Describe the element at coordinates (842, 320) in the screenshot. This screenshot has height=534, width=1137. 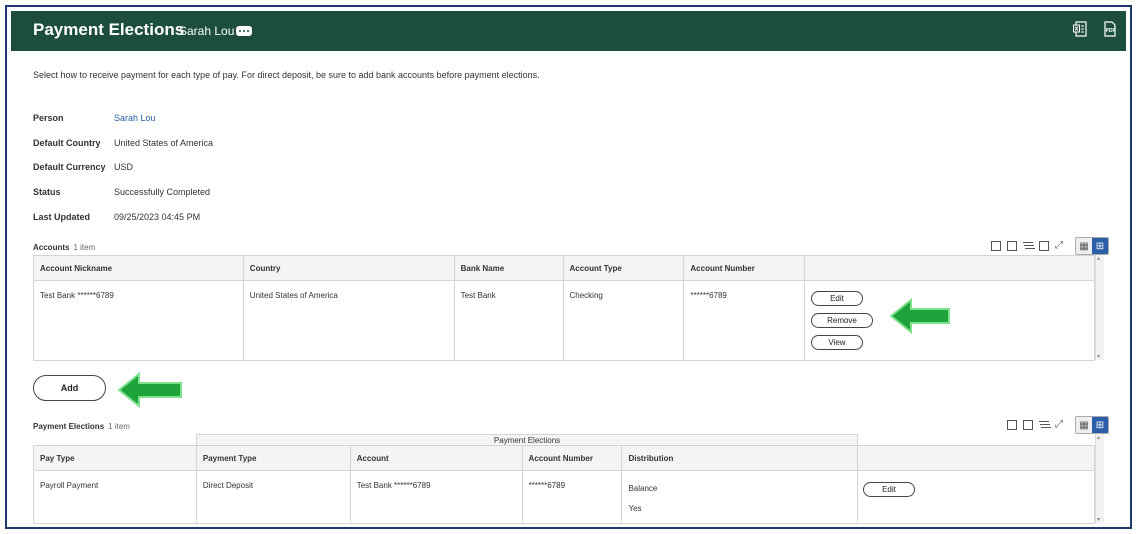
I see `remove-account-button: Remove` at that location.